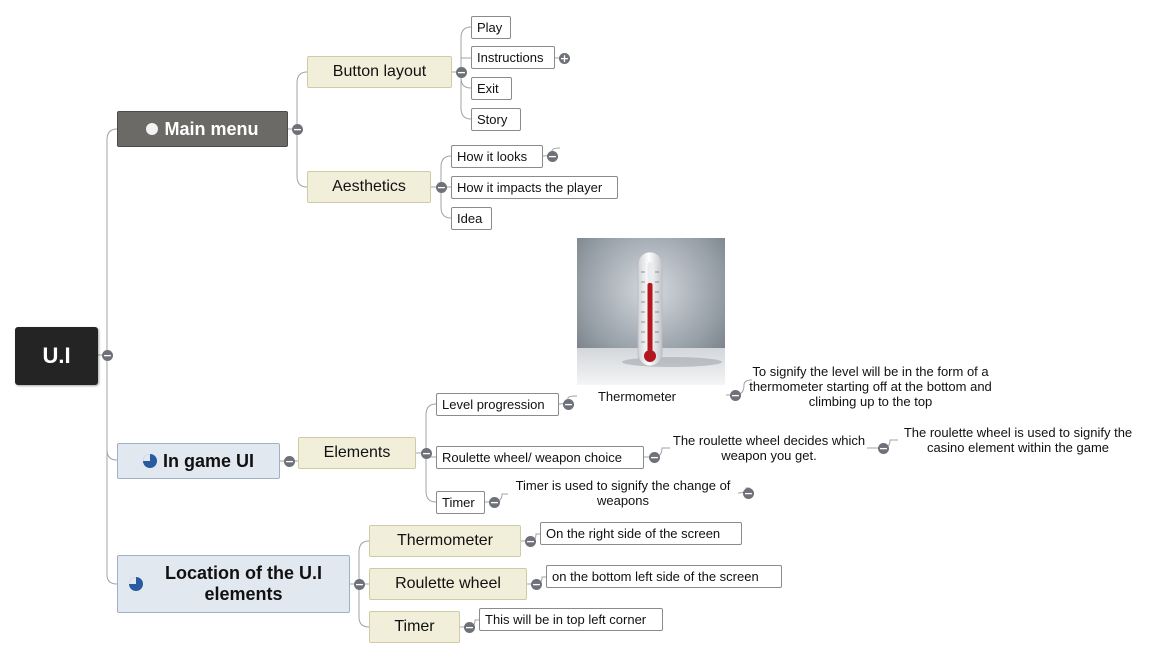 The image size is (1156, 658). What do you see at coordinates (297, 129) in the screenshot?
I see `collapse-main-menu-icon: −` at bounding box center [297, 129].